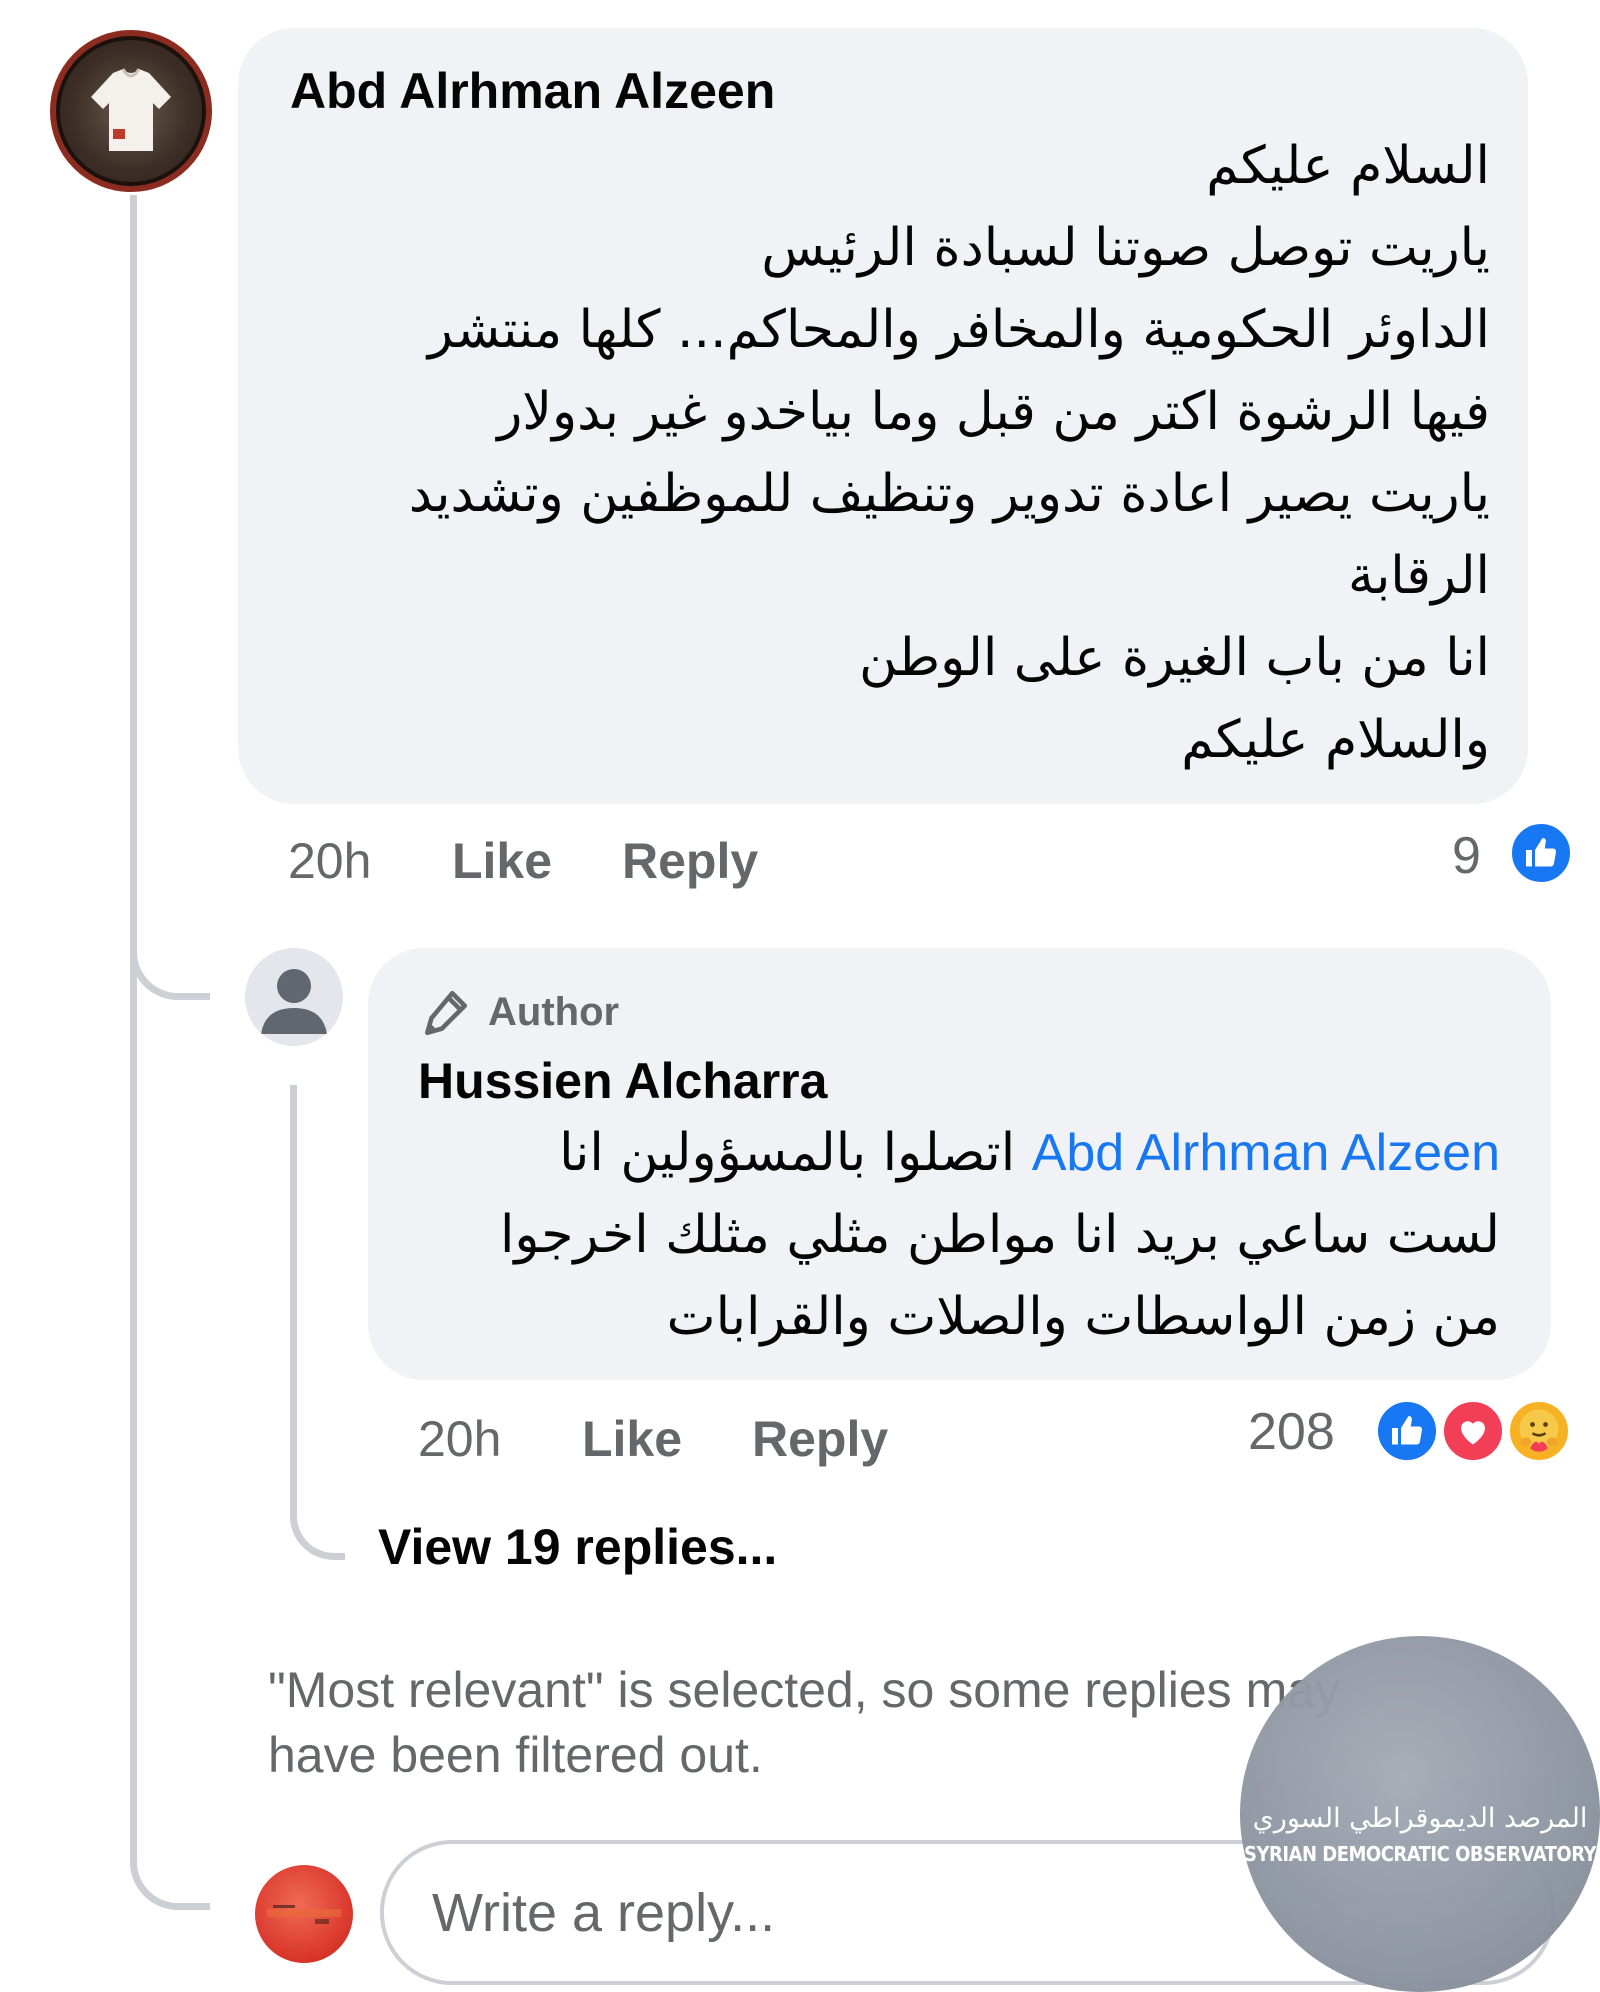 Image resolution: width=1600 pixels, height=1992 pixels. What do you see at coordinates (1083, 1317) in the screenshot?
I see `reply-line: من زمن الواسطات والصلات والقرابات` at bounding box center [1083, 1317].